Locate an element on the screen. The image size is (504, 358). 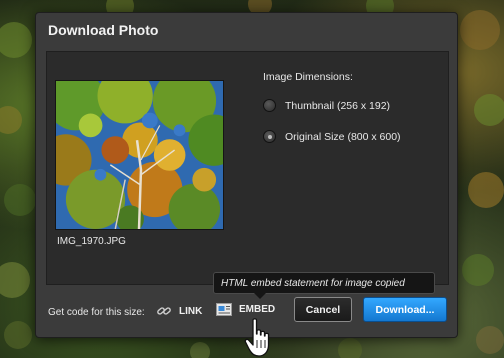
thumbnail-size-label: Thumbnail (256 x 192) is located at coordinates (338, 105).